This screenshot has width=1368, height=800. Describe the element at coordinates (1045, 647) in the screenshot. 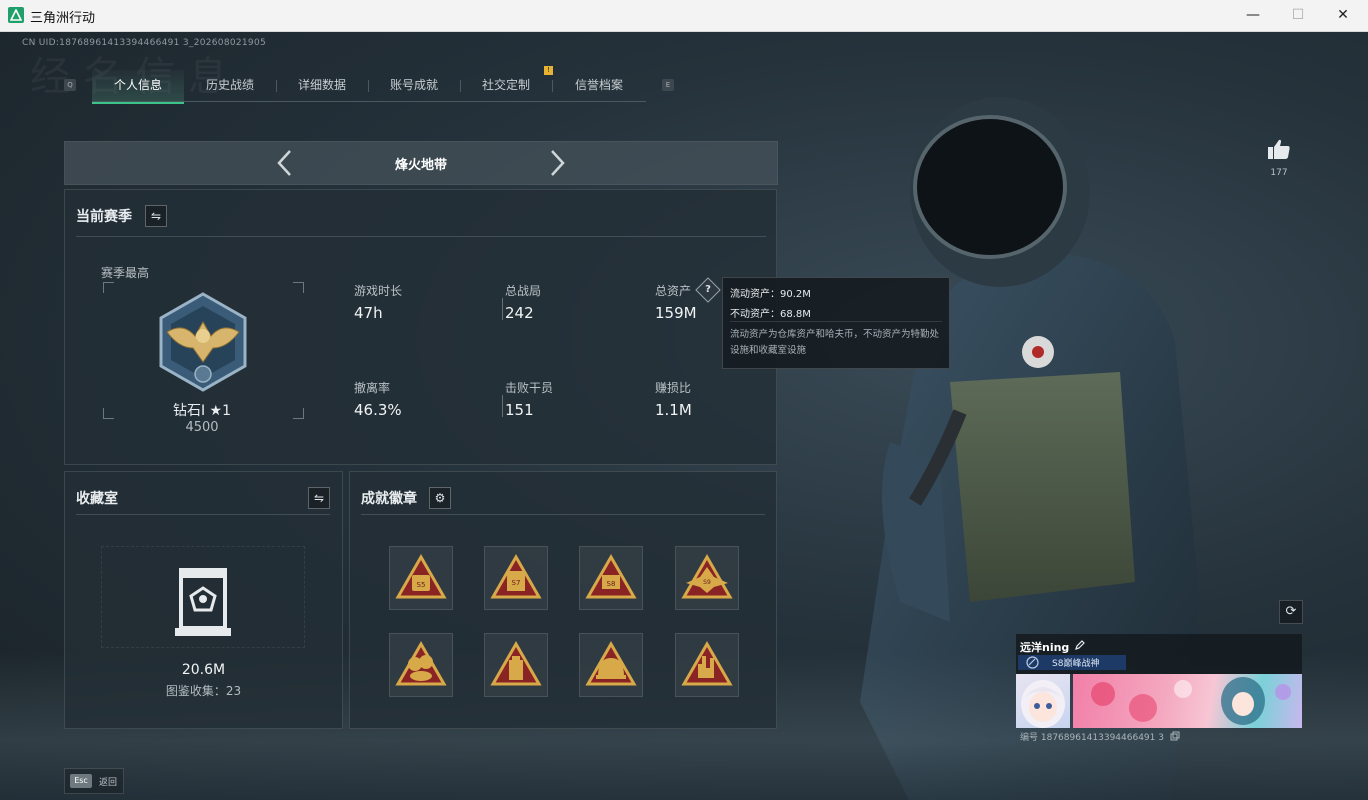

I see `player-name: 远洋ning` at that location.